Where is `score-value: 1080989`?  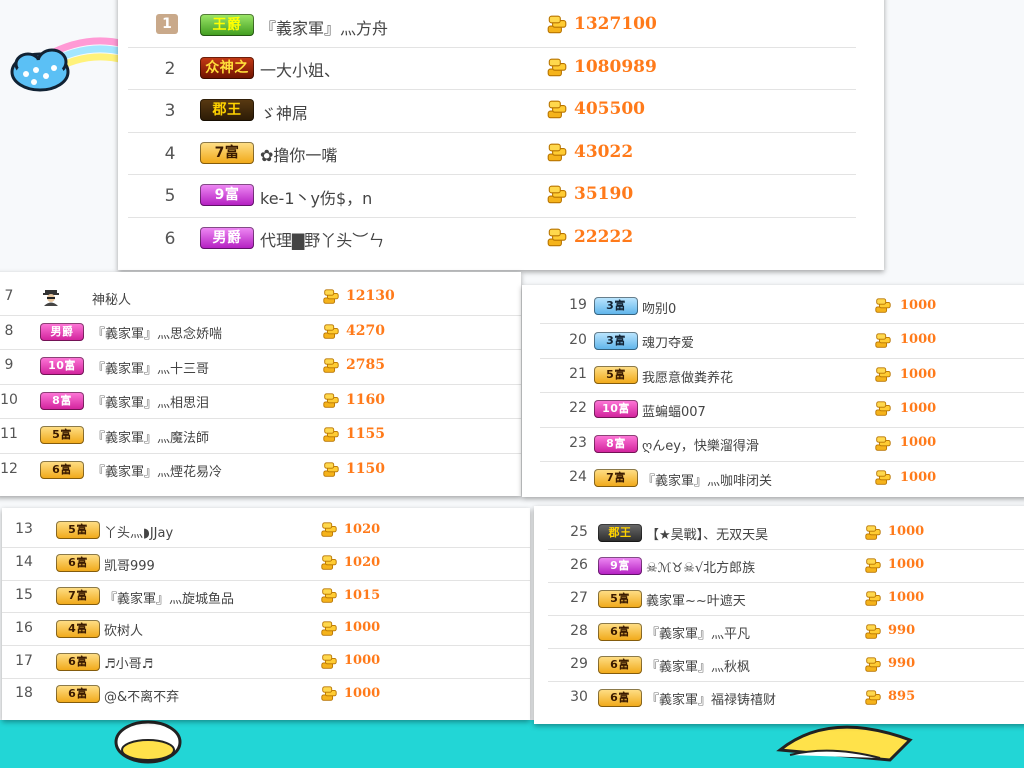
score-value: 1080989 is located at coordinates (615, 66).